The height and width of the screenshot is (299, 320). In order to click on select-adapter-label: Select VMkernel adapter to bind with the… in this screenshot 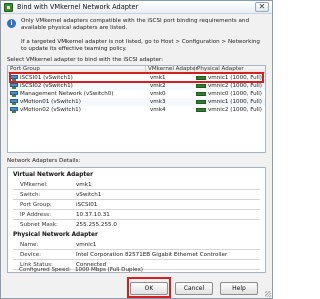, I will do `click(85, 60)`.